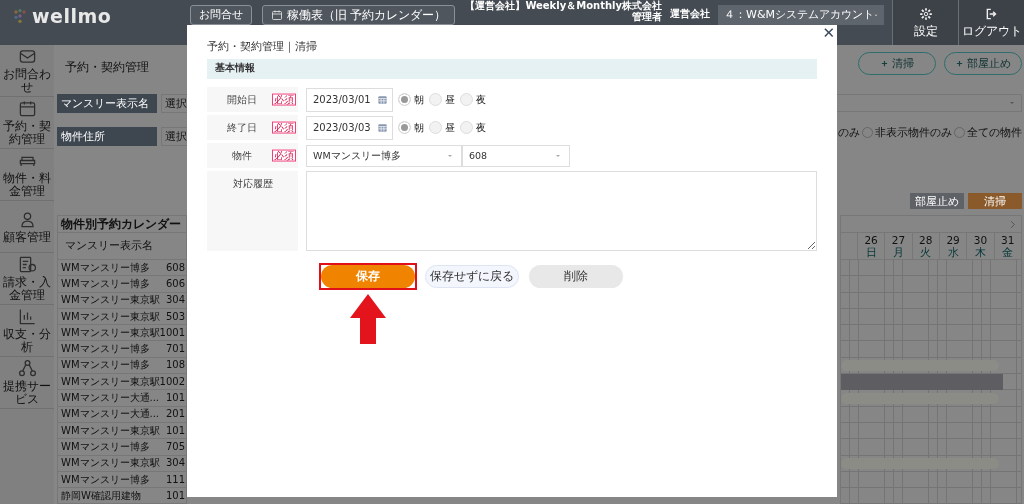  What do you see at coordinates (175, 446) in the screenshot?
I see `room-number: 705` at bounding box center [175, 446].